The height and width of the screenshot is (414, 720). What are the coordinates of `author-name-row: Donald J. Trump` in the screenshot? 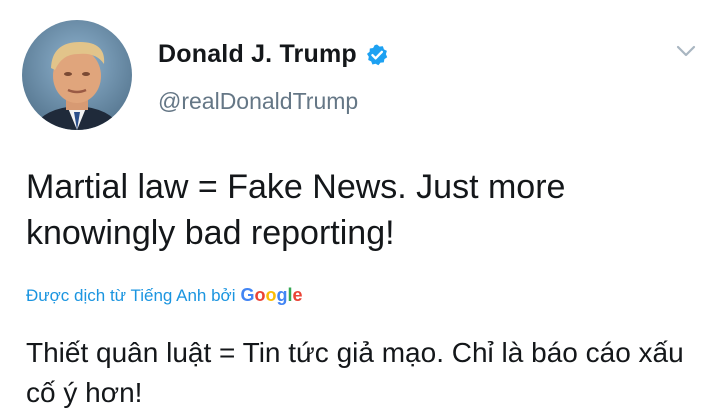 It's located at (273, 54).